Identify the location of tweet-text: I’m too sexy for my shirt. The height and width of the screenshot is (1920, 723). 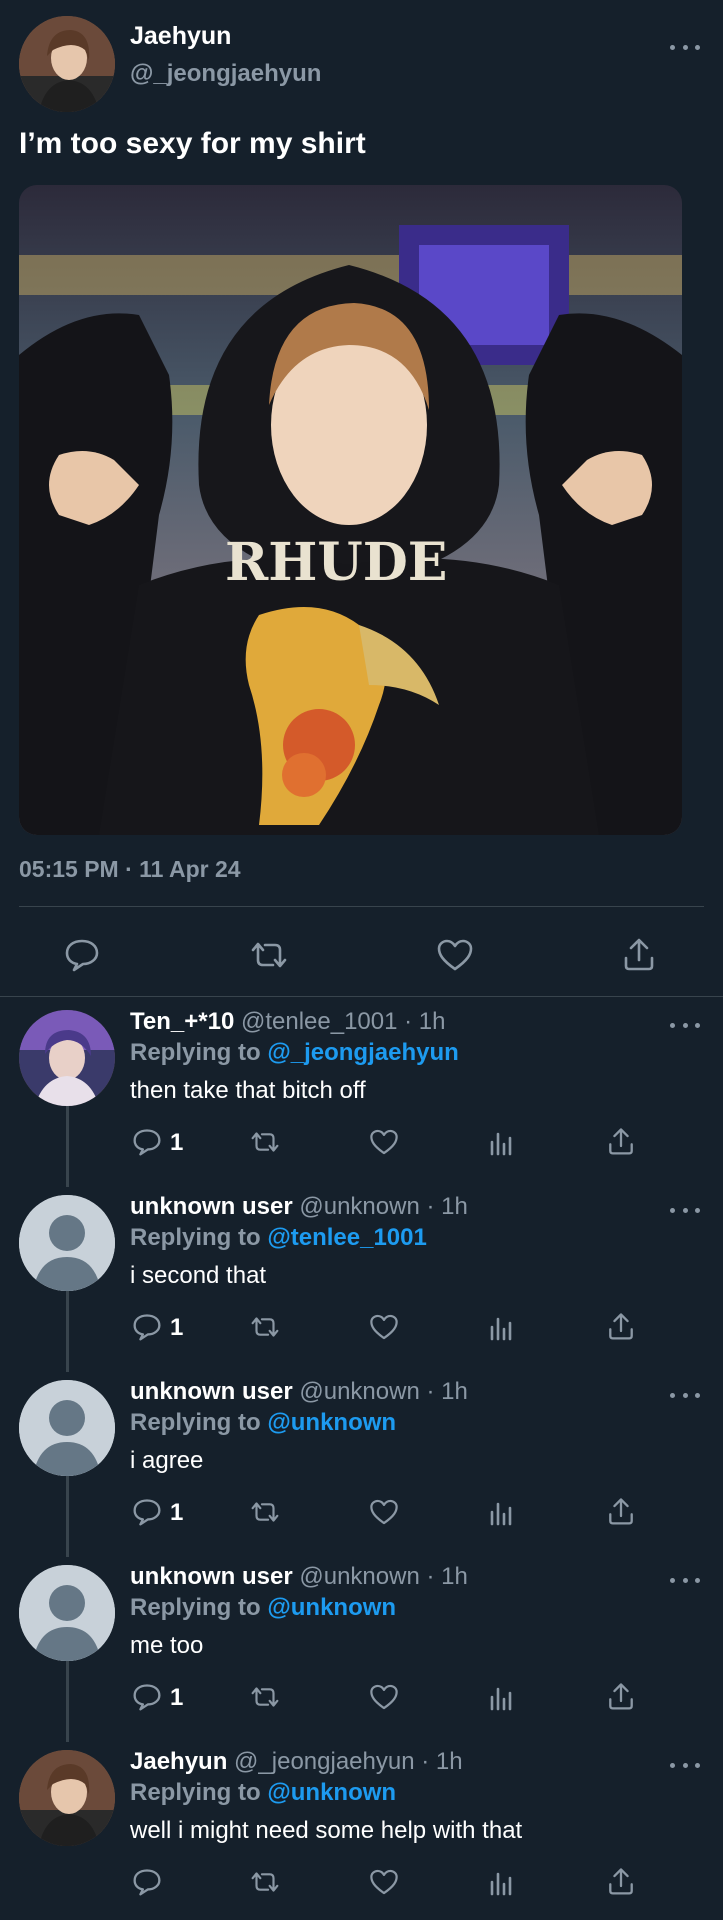
(192, 143).